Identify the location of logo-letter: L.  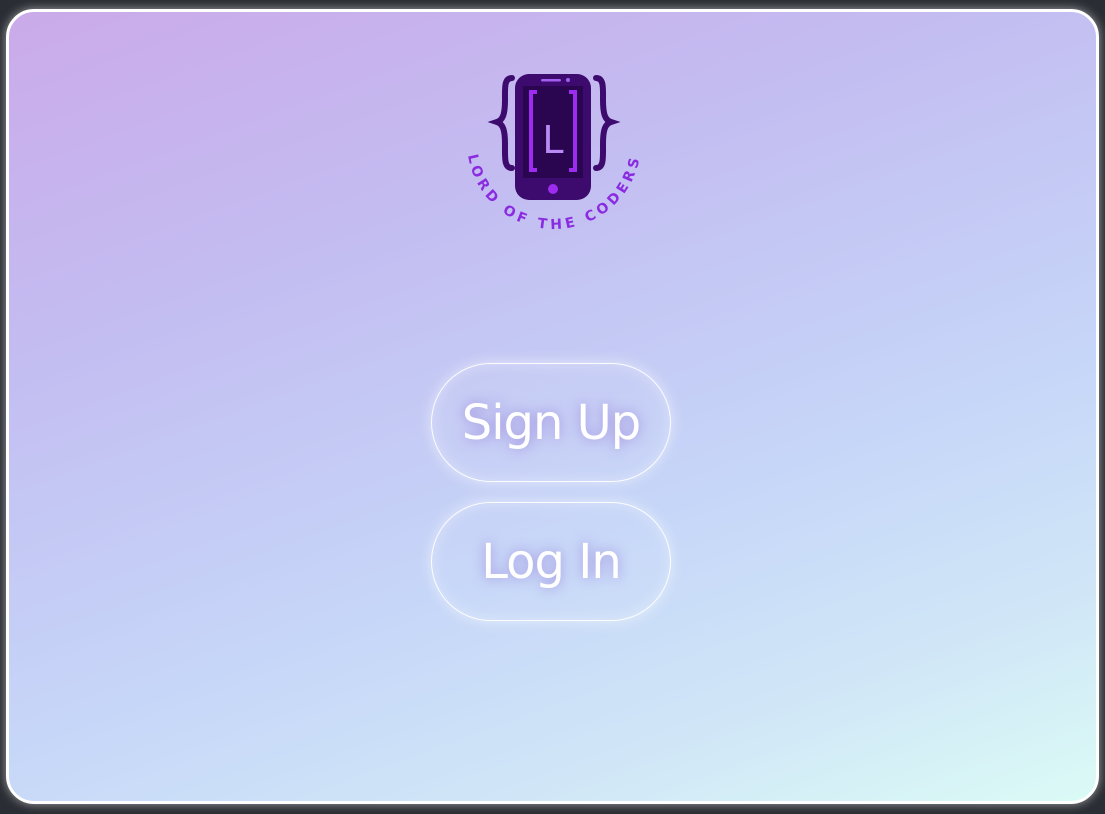
(552, 140).